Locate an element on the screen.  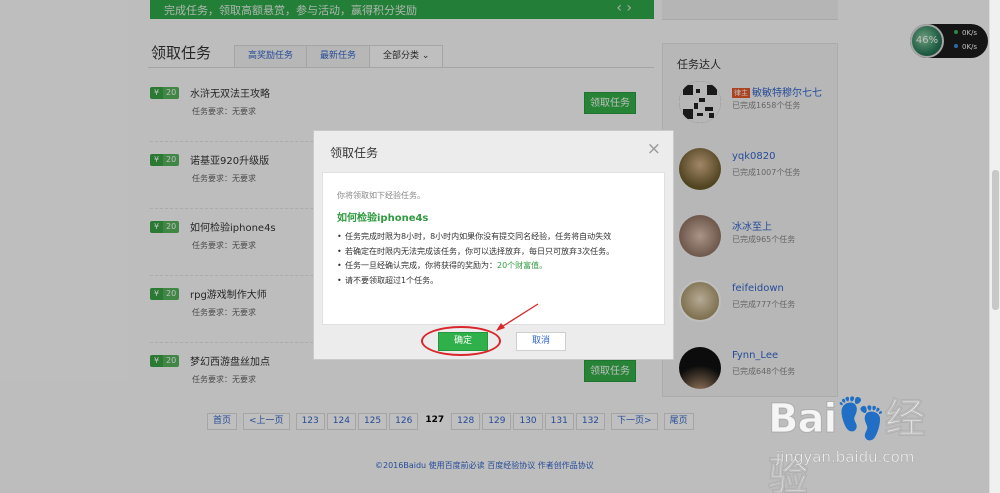
annotation-arrow-icon is located at coordinates (517, 317).